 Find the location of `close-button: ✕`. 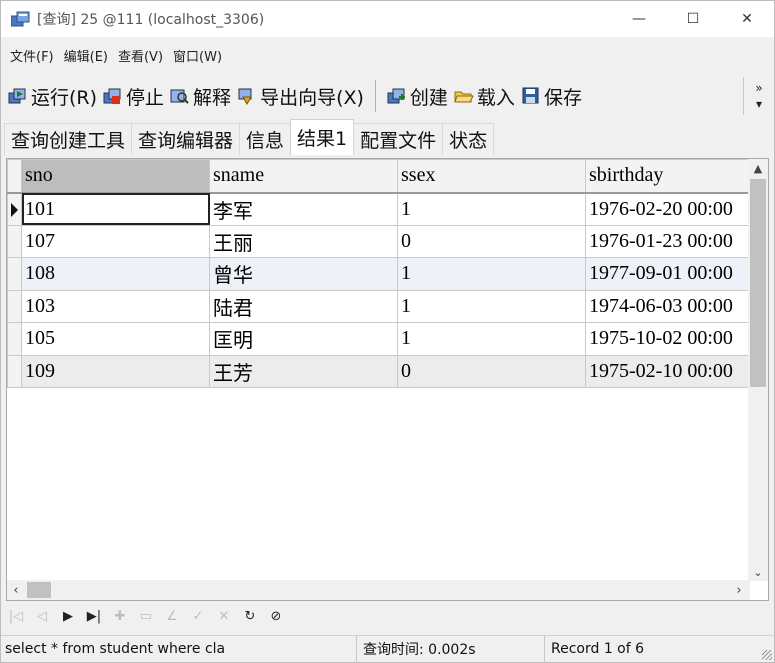

close-button: ✕ is located at coordinates (747, 19).